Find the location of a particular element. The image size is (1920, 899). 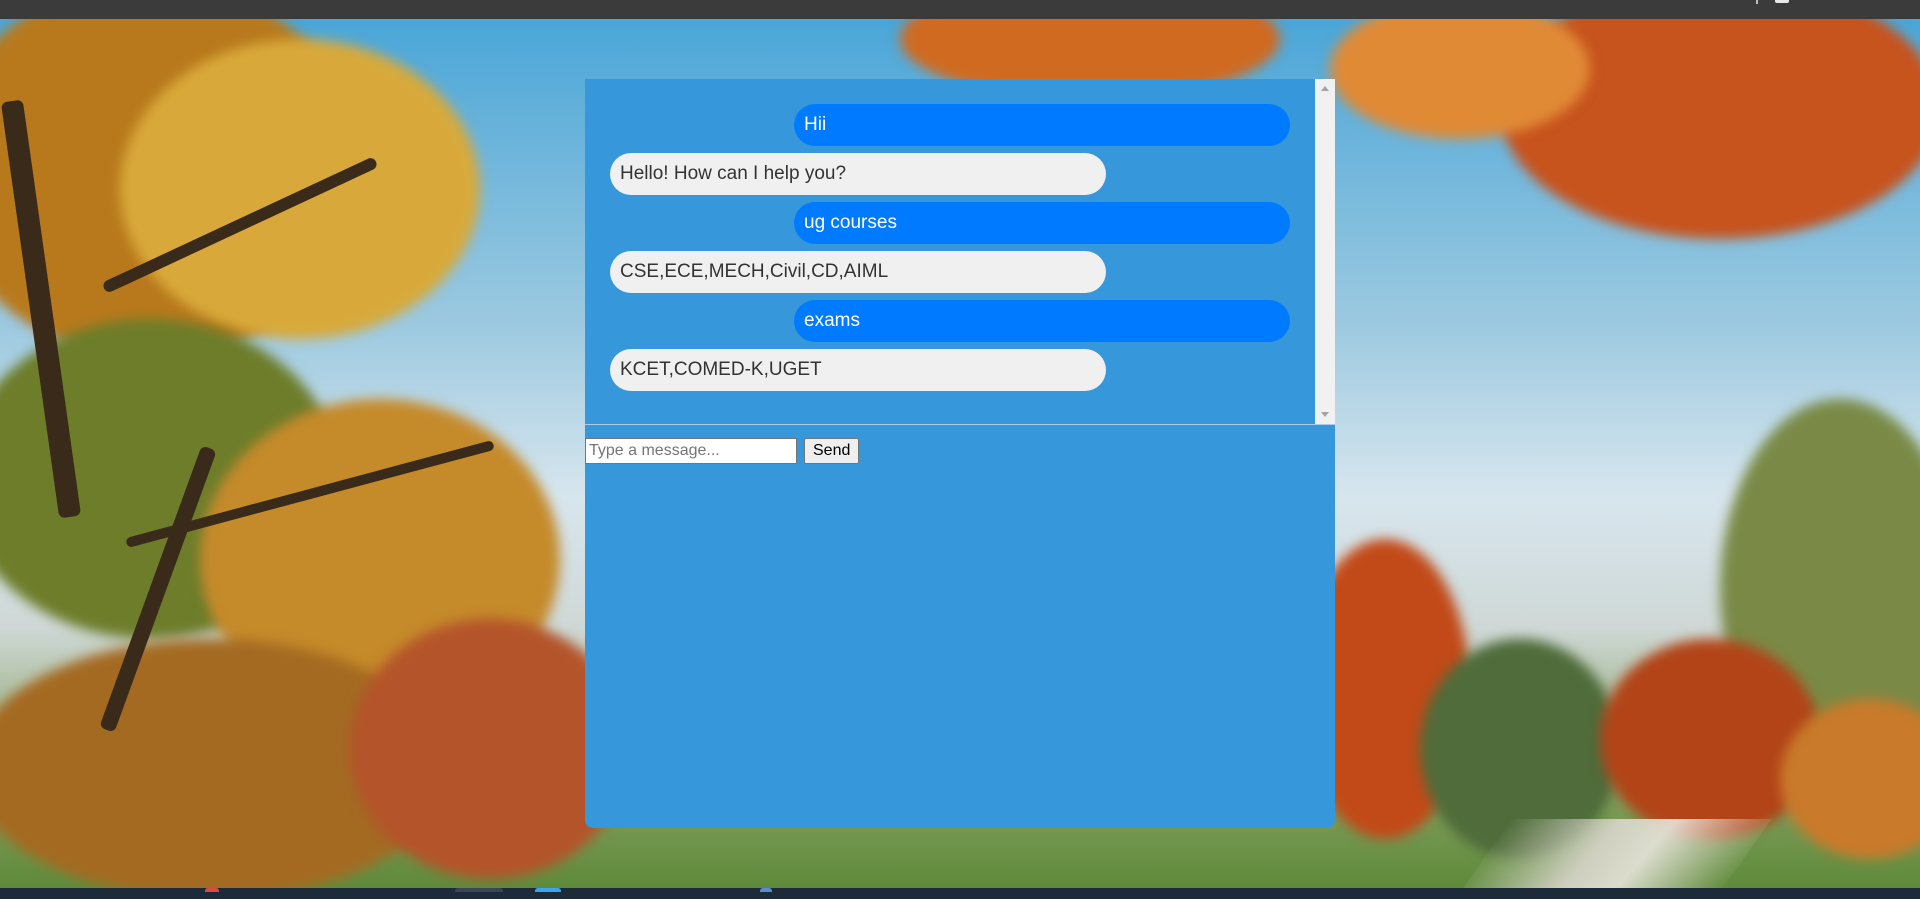

scroll-down-arrow-icon is located at coordinates (1325, 414).